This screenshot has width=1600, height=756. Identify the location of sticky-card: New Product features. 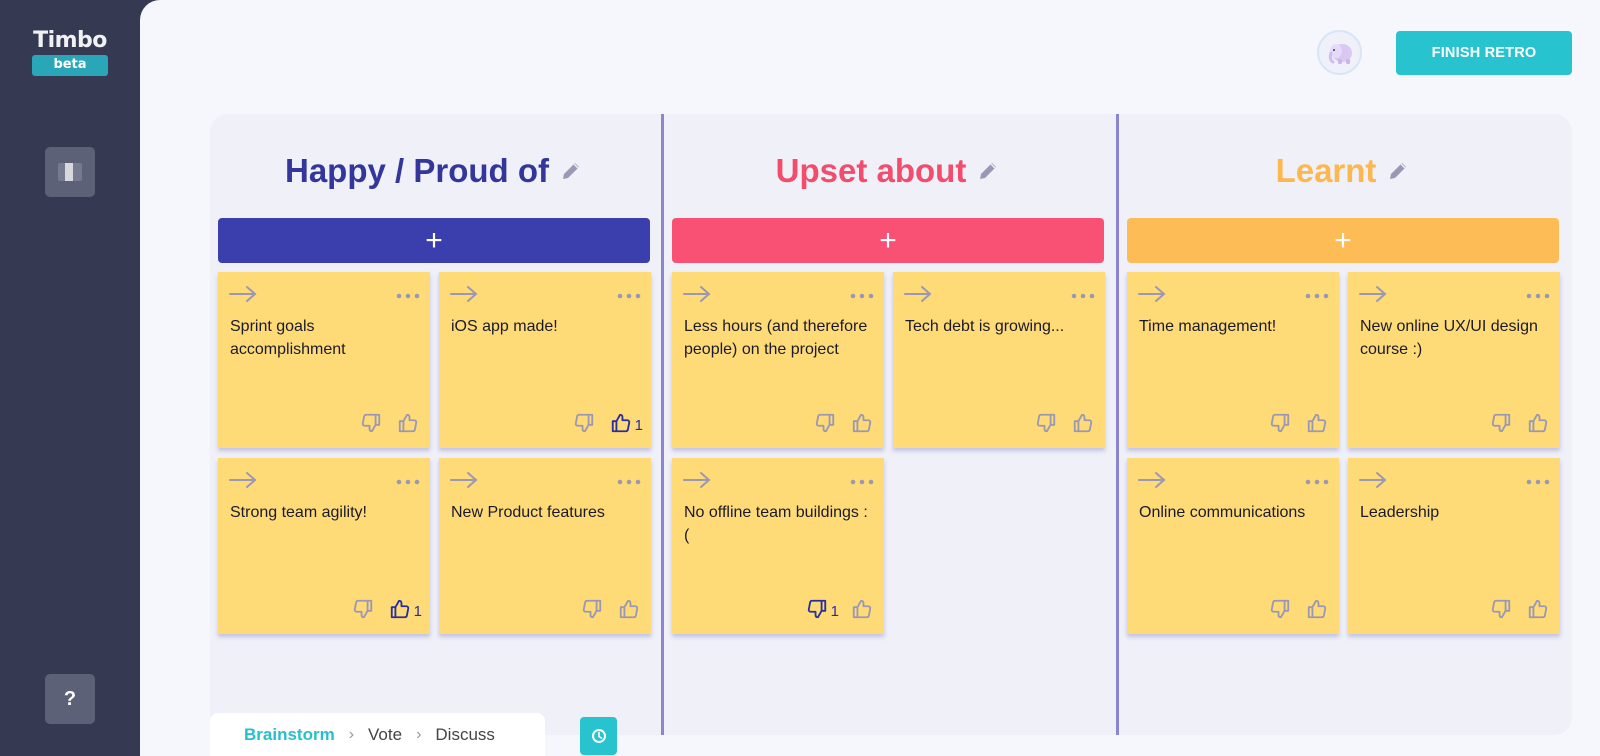
(545, 546).